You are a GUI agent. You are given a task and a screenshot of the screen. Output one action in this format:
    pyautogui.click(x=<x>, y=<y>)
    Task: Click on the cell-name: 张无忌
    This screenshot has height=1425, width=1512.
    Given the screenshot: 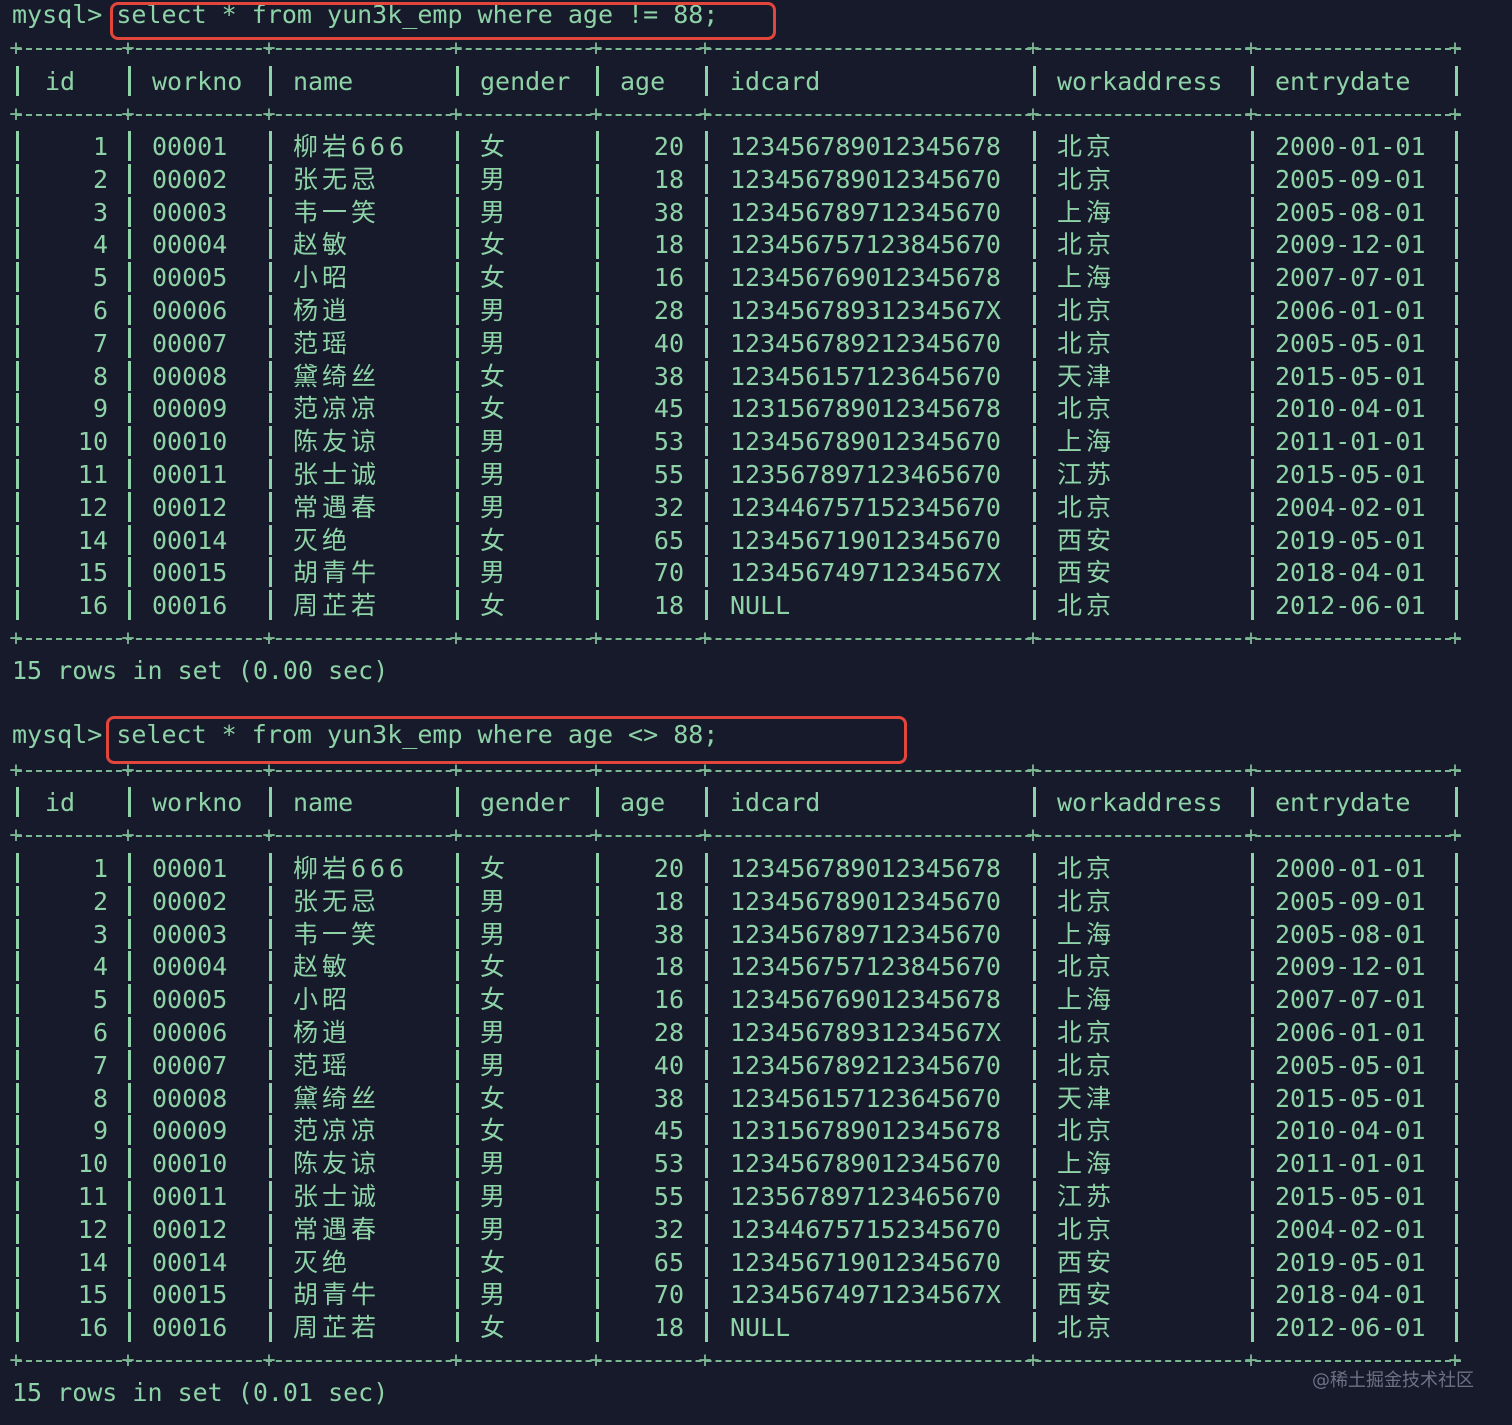 What is the action you would take?
    pyautogui.click(x=337, y=901)
    